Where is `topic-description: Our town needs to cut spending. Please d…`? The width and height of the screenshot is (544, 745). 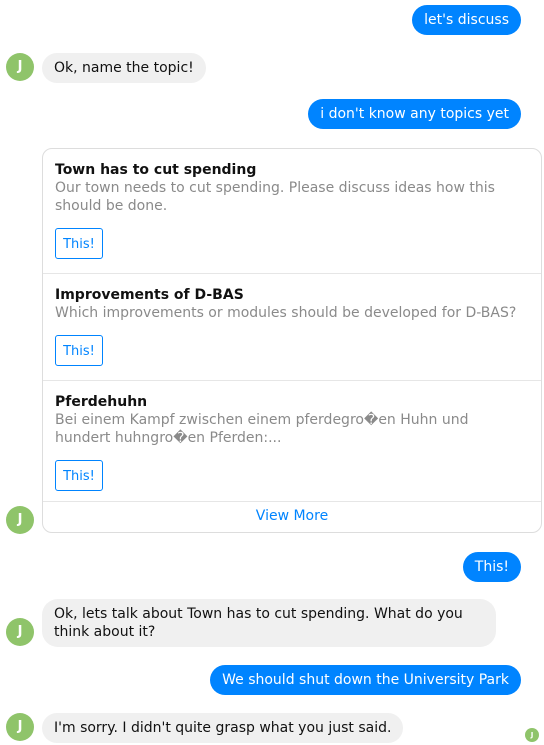 topic-description: Our town needs to cut spending. Please d… is located at coordinates (275, 197).